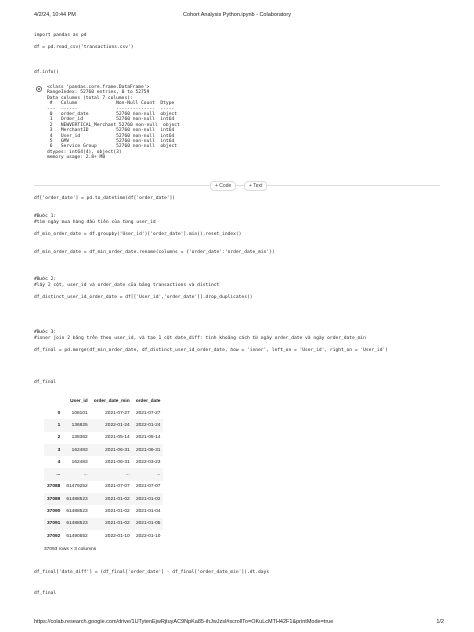 This screenshot has height=632, width=474. What do you see at coordinates (77, 487) in the screenshot?
I see `cell: 61479252` at bounding box center [77, 487].